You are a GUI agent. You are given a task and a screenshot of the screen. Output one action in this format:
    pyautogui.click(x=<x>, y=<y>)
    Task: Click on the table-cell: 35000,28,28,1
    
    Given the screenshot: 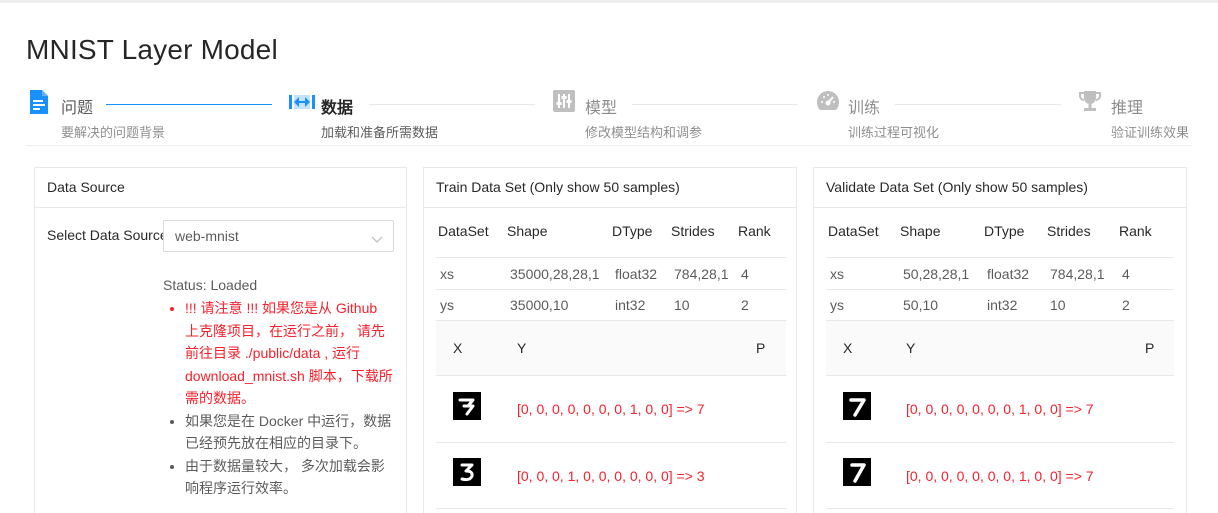 What is the action you would take?
    pyautogui.click(x=555, y=274)
    